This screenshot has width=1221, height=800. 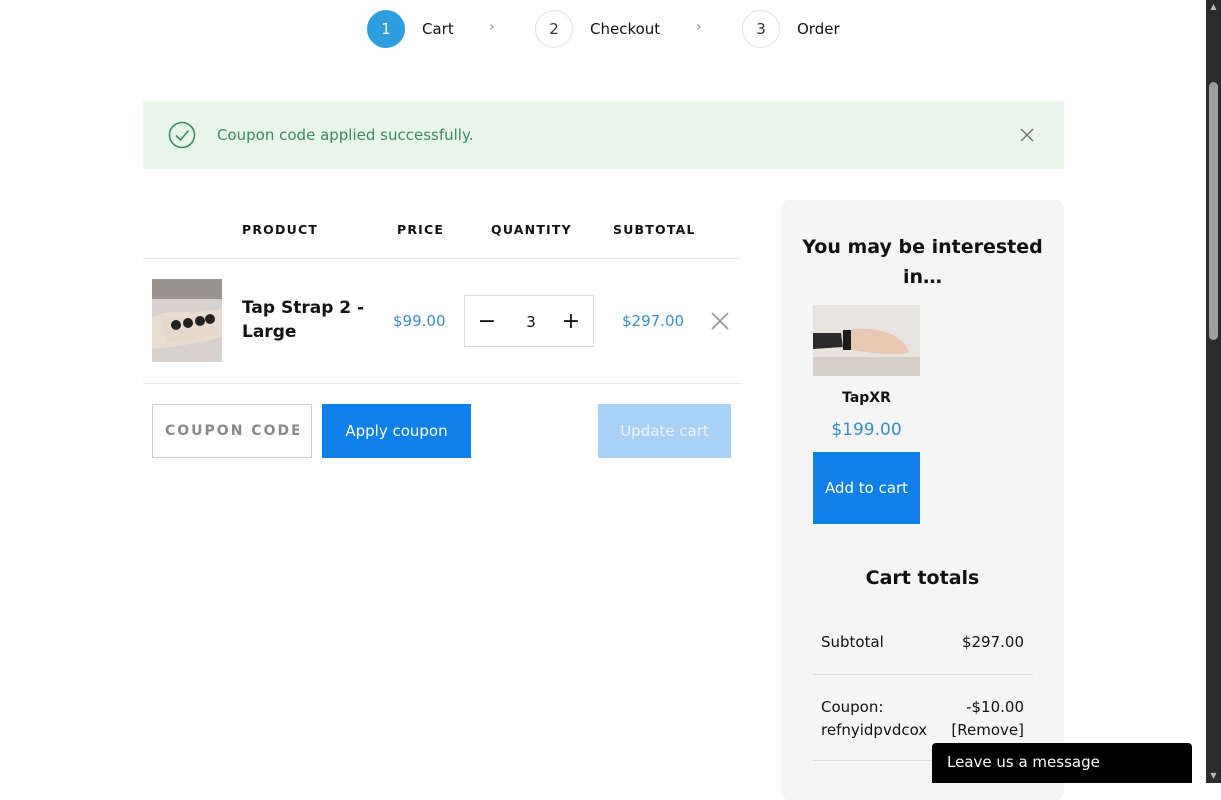 I want to click on quantity-decrease-button: −, so click(x=487, y=321).